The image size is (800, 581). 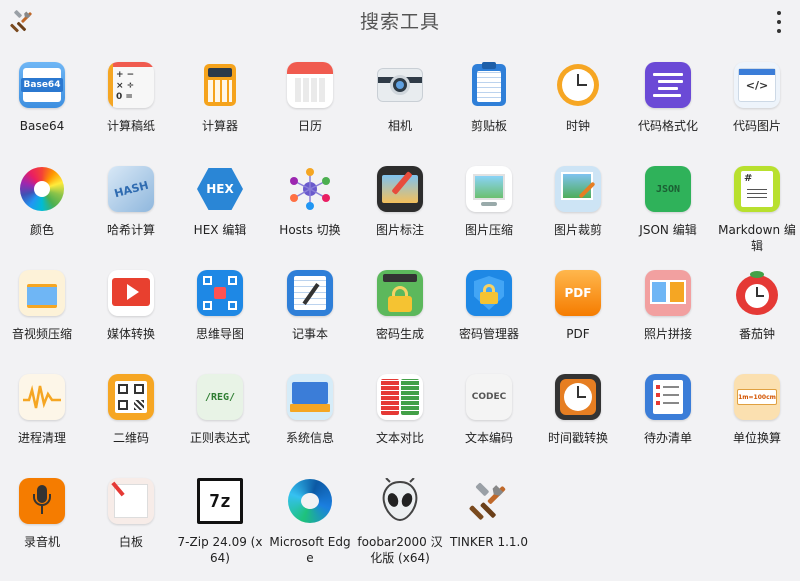 What do you see at coordinates (310, 527) in the screenshot?
I see `tool-tile: Microsoft Edge` at bounding box center [310, 527].